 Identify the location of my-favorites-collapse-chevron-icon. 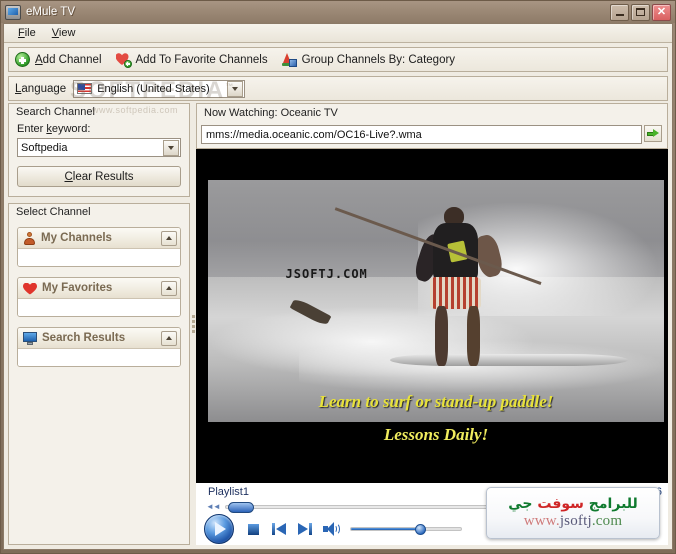
(169, 288).